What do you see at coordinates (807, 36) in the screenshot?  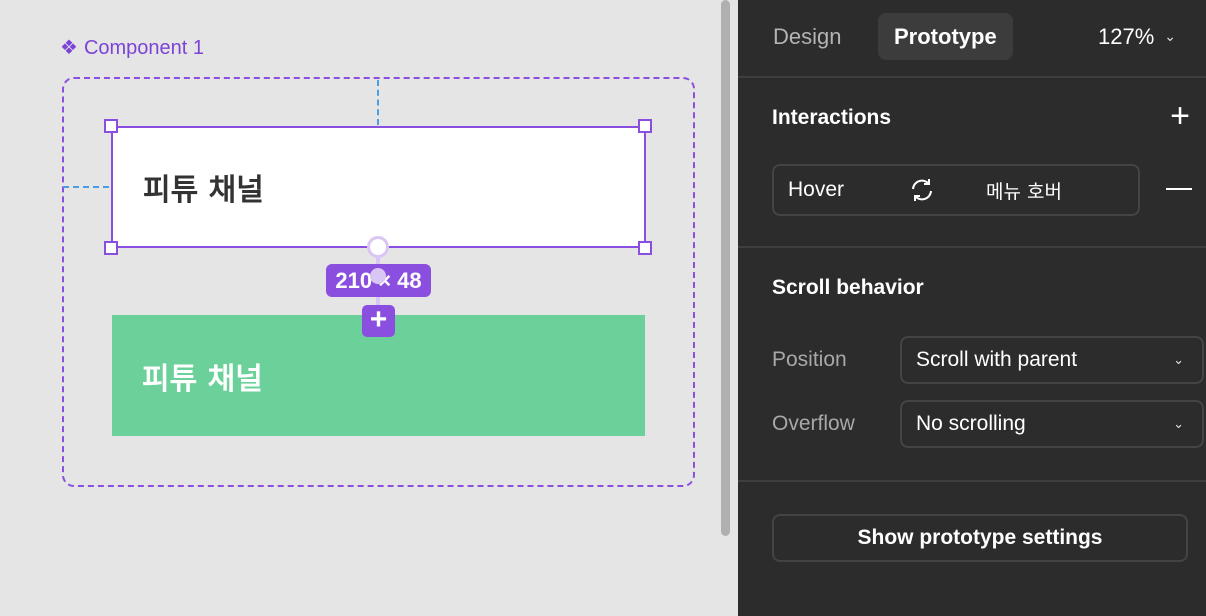 I see `tab-design: Design` at bounding box center [807, 36].